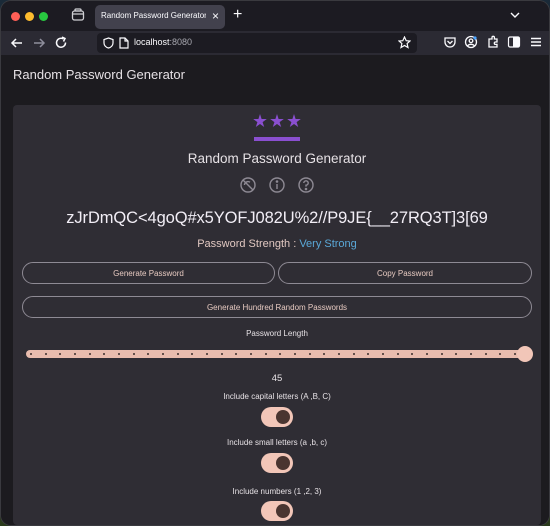  I want to click on tab-close-icon: ×, so click(215, 16).